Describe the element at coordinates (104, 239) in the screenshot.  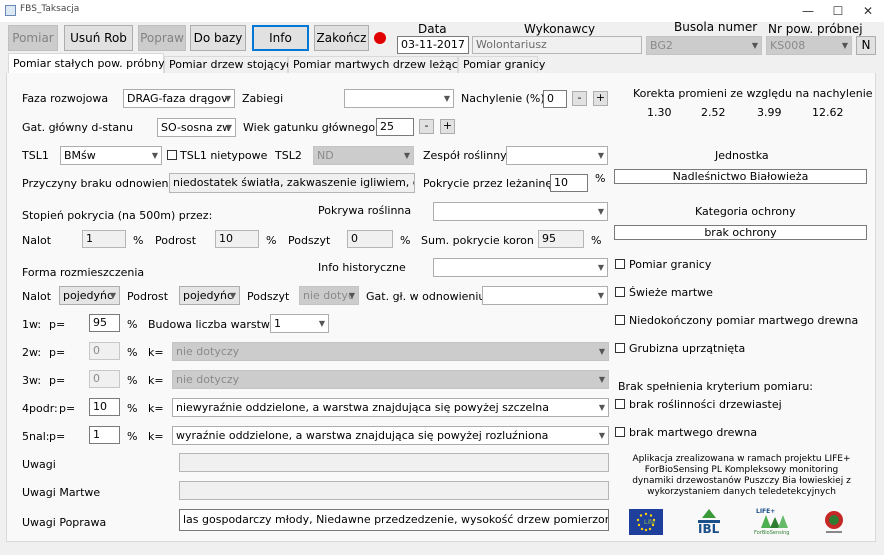
I see `nalot-field: 1` at that location.